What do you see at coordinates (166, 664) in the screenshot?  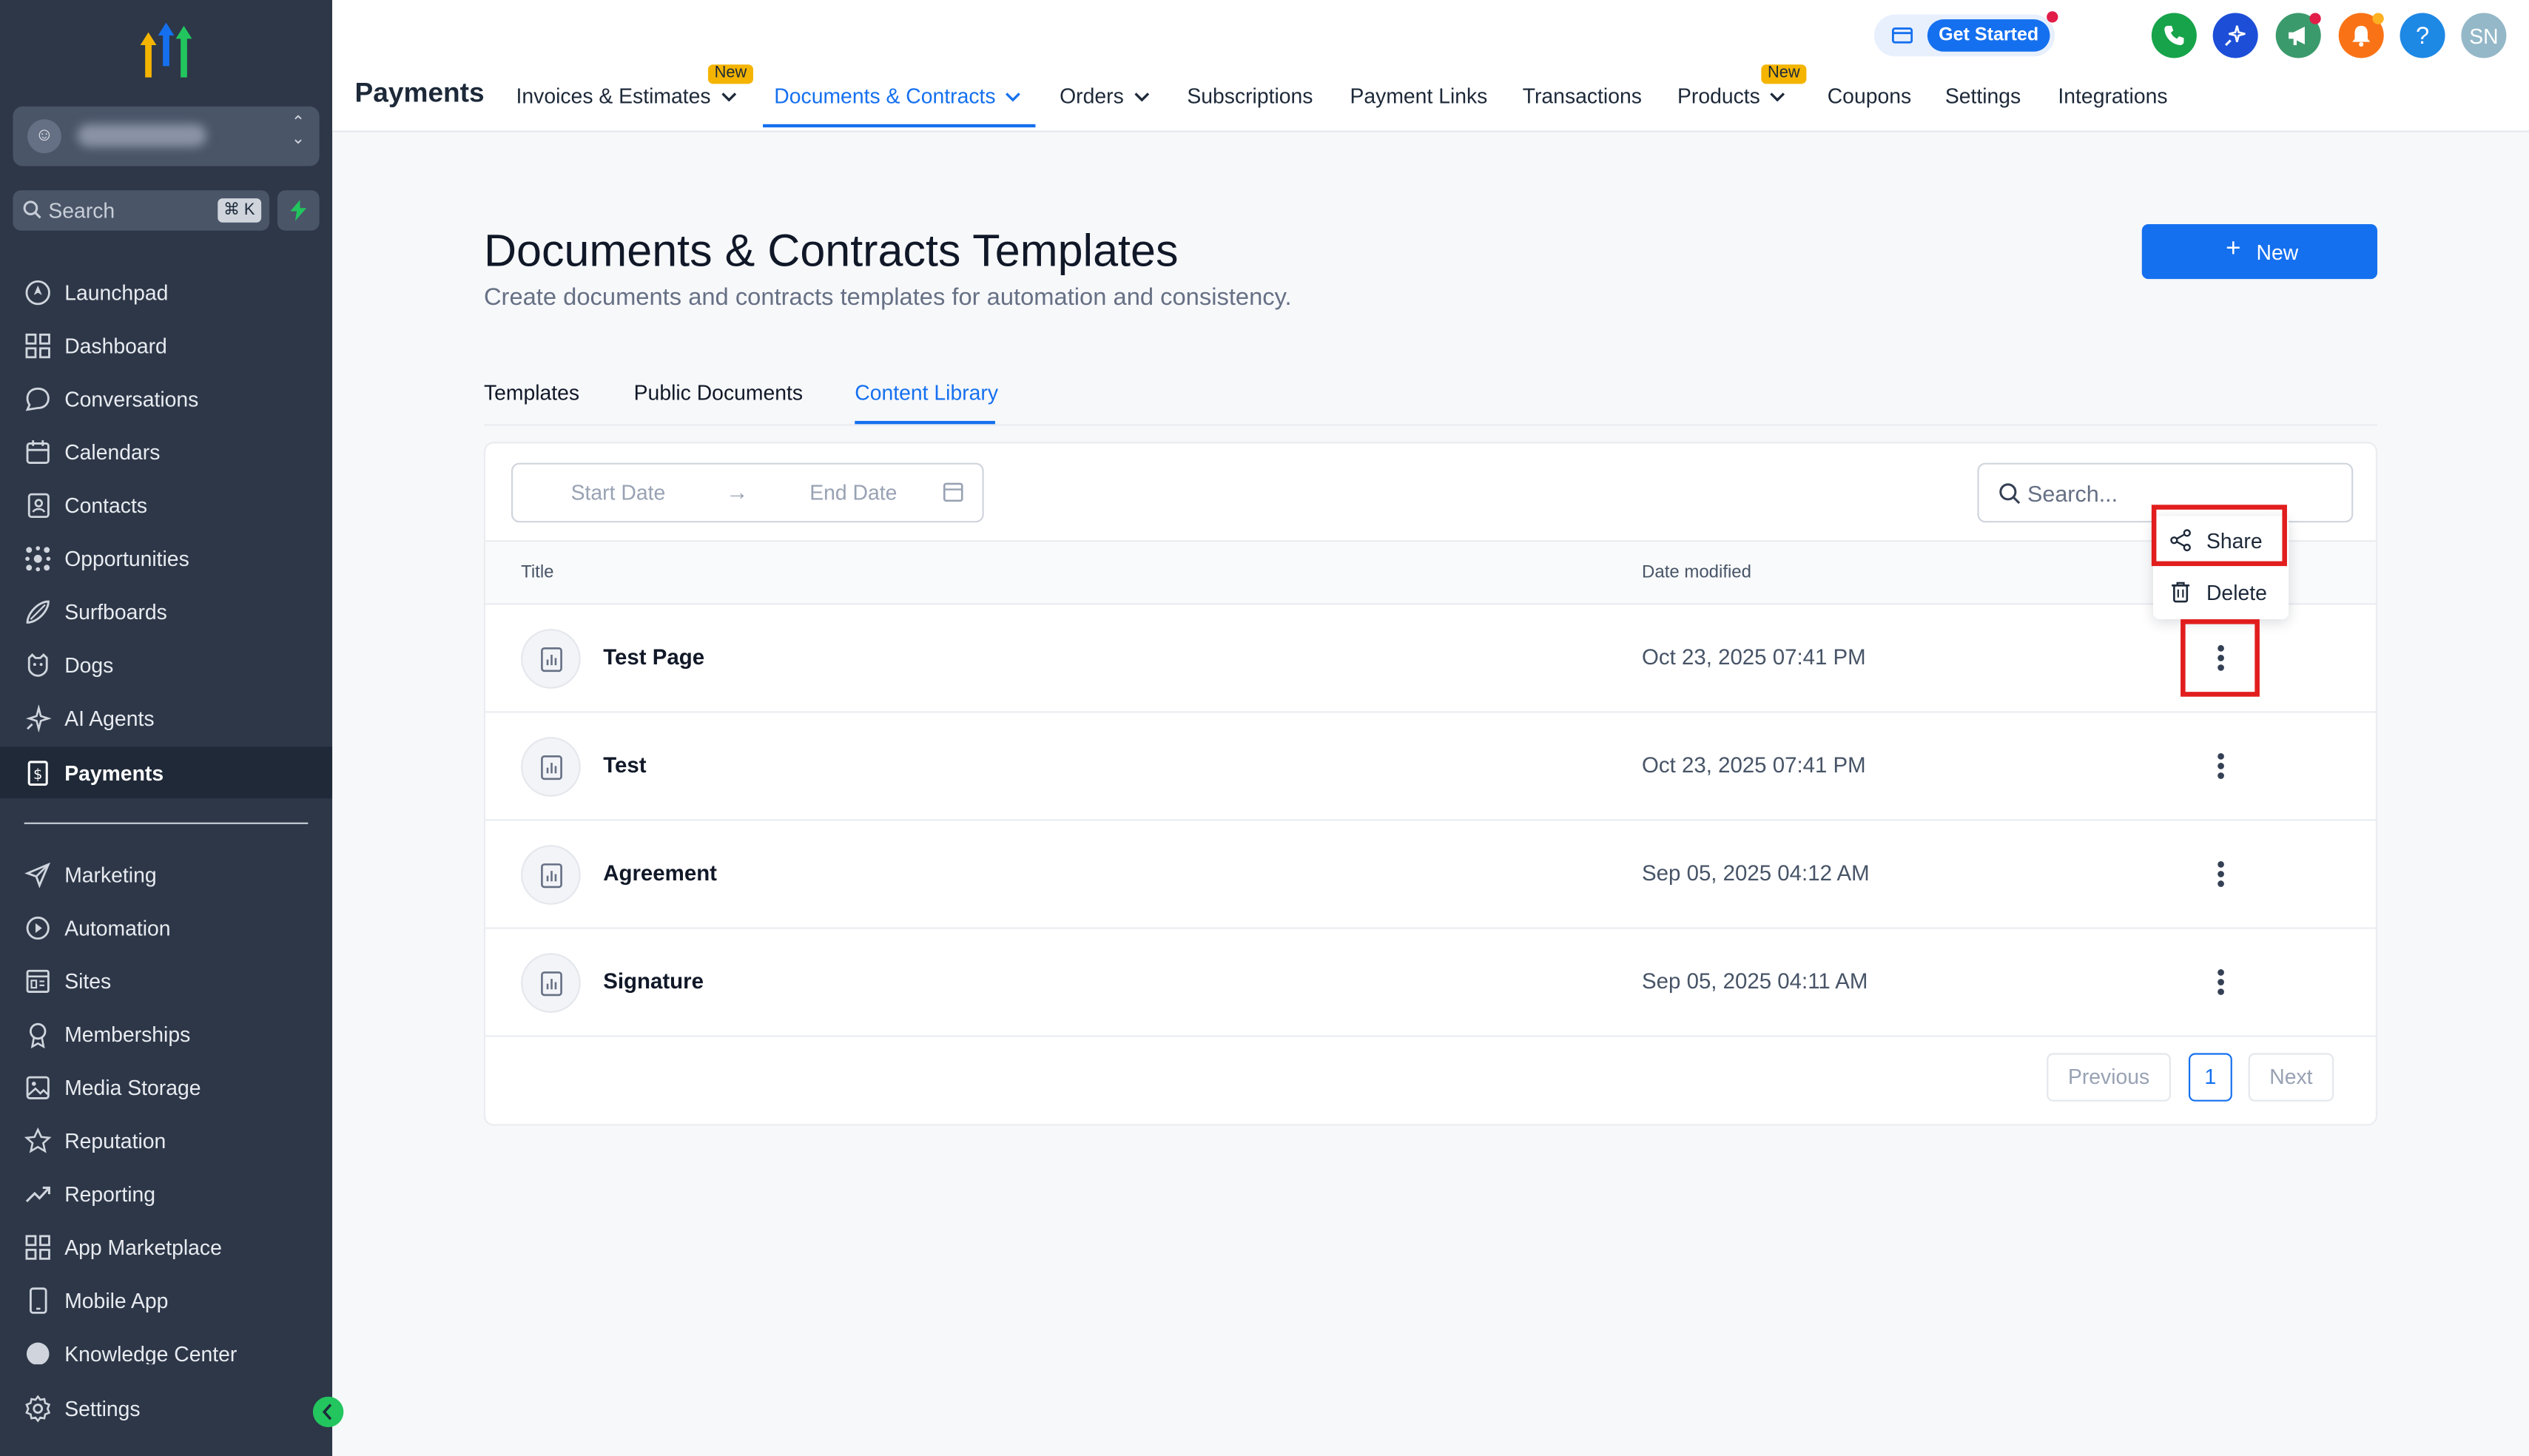 I see `sidebar-item-dogs: Dogs` at bounding box center [166, 664].